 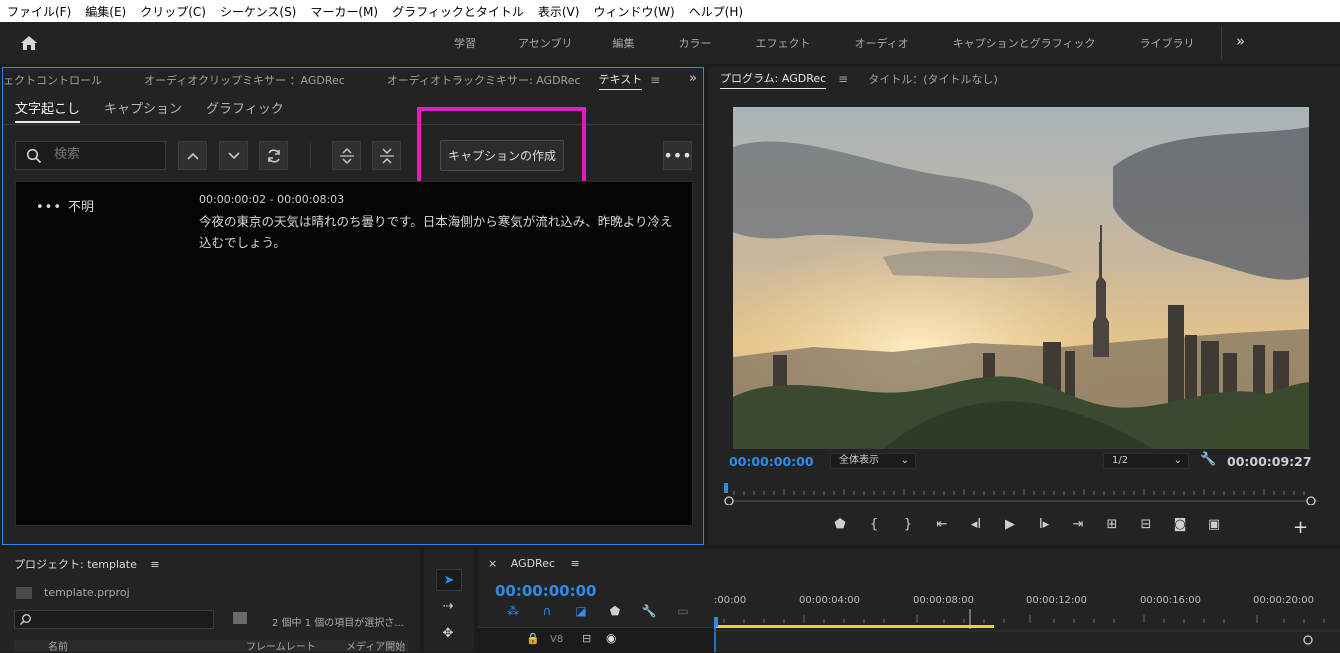 I want to click on ruler-label: 00:00:04:00, so click(x=830, y=600).